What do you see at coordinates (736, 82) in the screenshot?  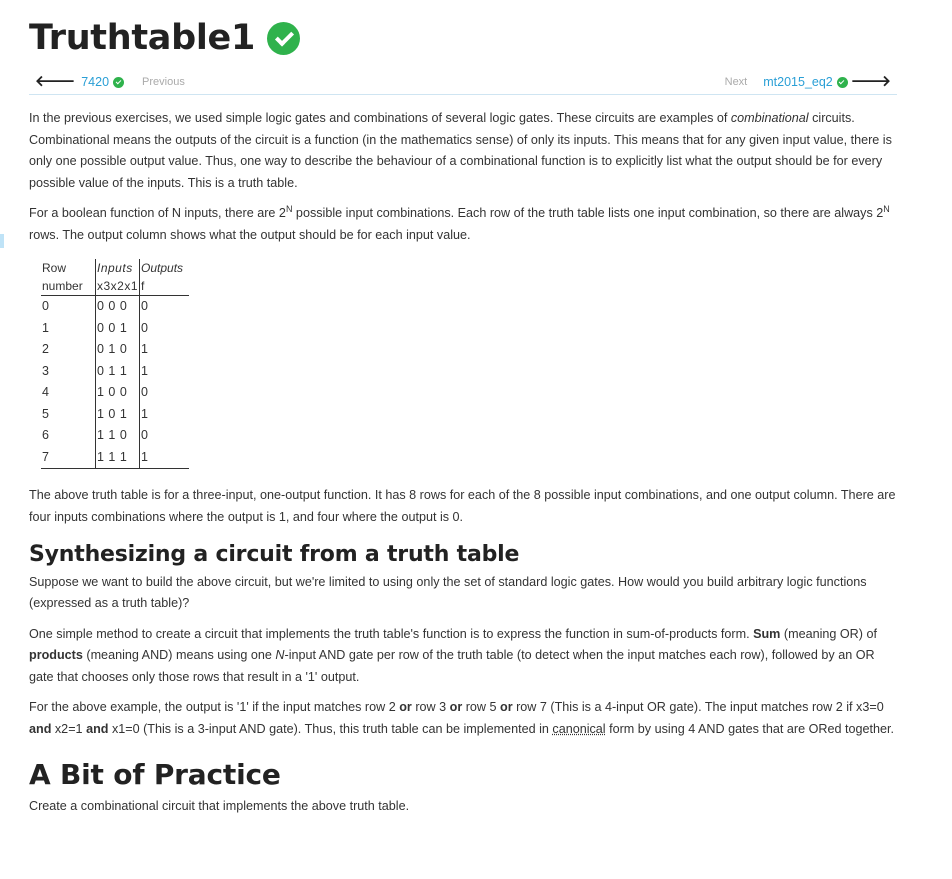 I see `next-label: Next` at bounding box center [736, 82].